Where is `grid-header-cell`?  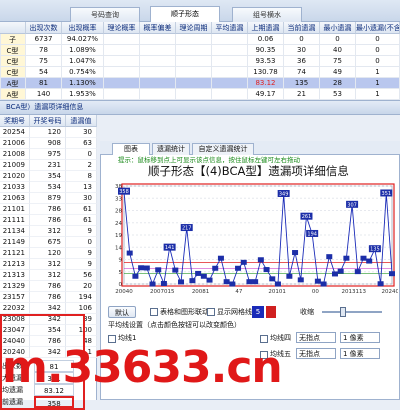
grid-header-cell is located at coordinates (13, 28).